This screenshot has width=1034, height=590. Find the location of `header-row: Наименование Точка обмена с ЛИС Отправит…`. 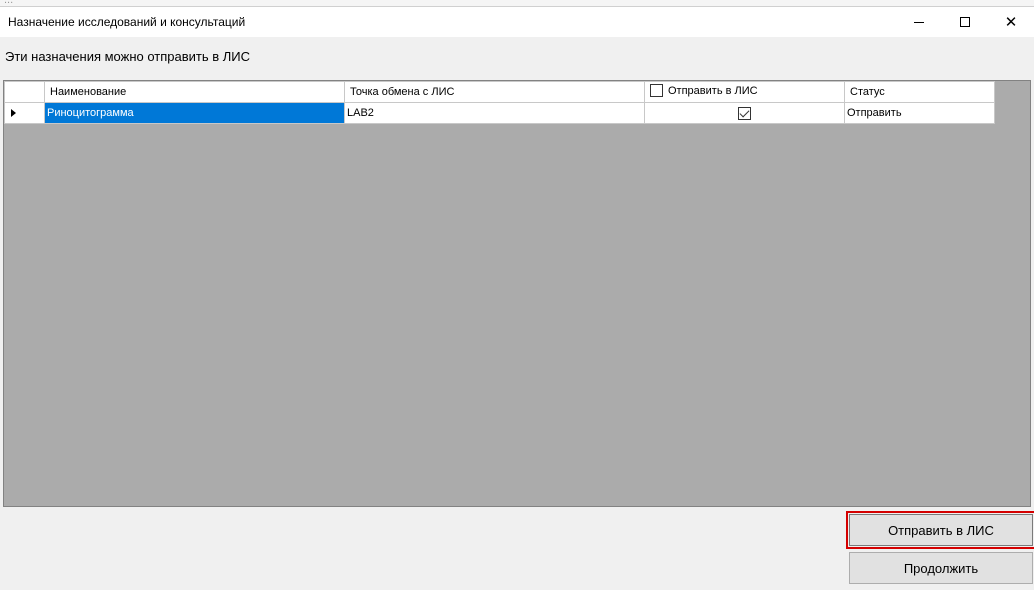

header-row: Наименование Точка обмена с ЛИС Отправит… is located at coordinates (499, 92).